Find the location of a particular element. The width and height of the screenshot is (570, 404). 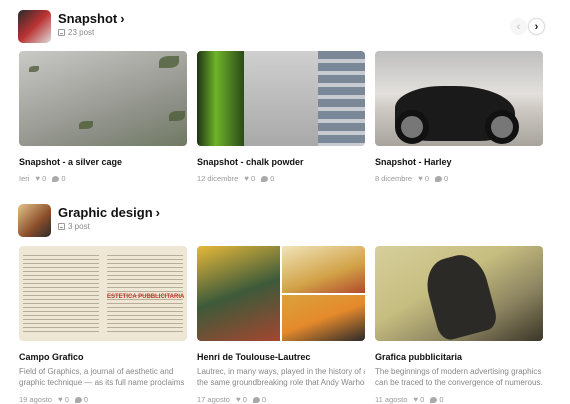

post-title: Snapshot - a silver cage is located at coordinates (103, 162).